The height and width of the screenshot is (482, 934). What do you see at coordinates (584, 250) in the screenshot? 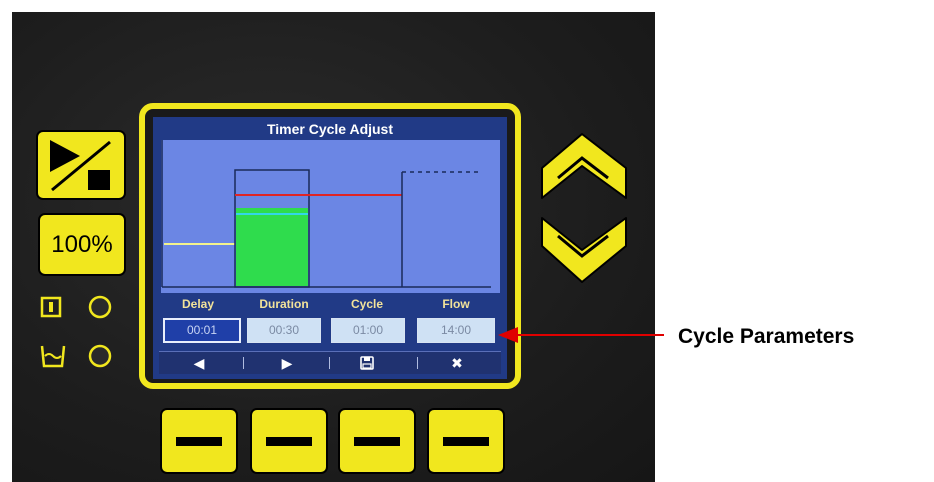
I see `down-key` at bounding box center [584, 250].